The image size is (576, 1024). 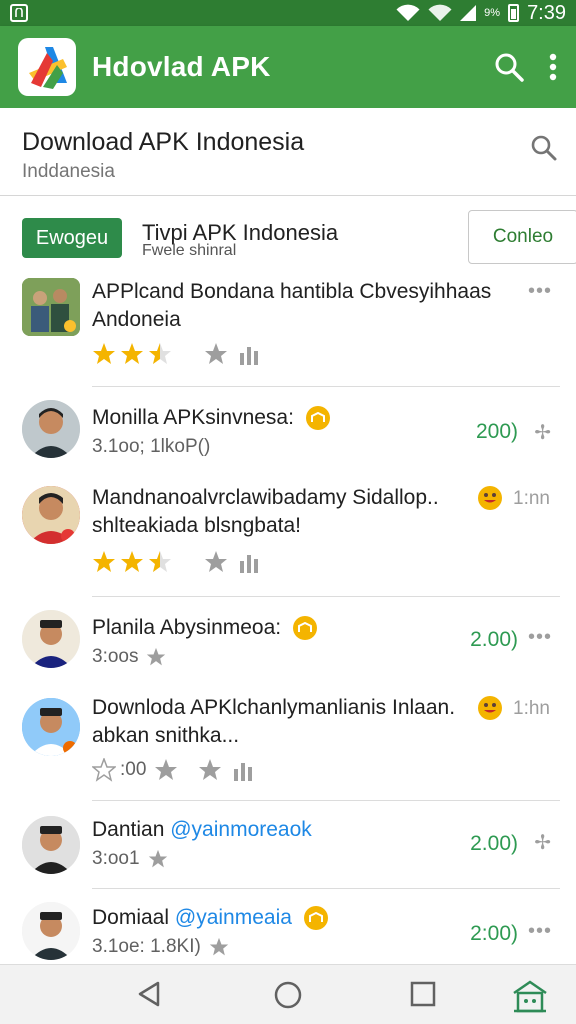 What do you see at coordinates (204, 628) in the screenshot?
I see `item-title: Planila Abysinmeoa:` at bounding box center [204, 628].